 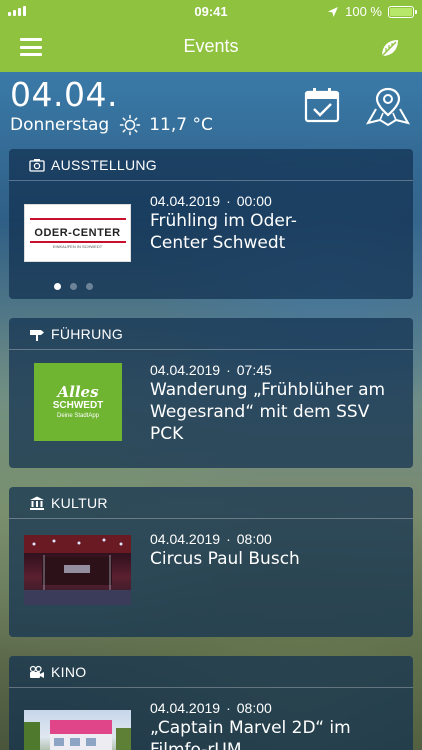 I want to click on event-datetime: 04.04.2019 · 07:45, so click(x=211, y=370).